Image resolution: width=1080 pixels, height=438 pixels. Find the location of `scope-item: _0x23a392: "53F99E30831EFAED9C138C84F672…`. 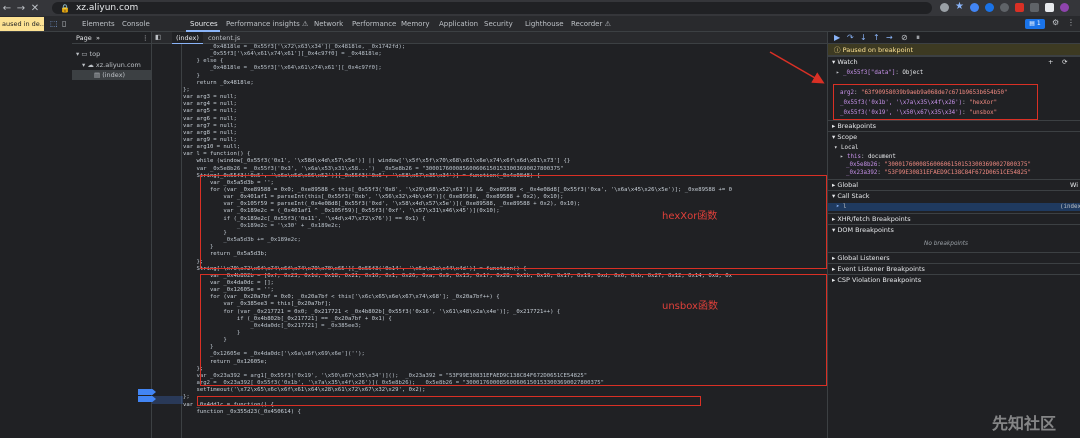

scope-item: _0x23a392: "53F99E30831EFAED9C138C84F672… is located at coordinates (938, 173).